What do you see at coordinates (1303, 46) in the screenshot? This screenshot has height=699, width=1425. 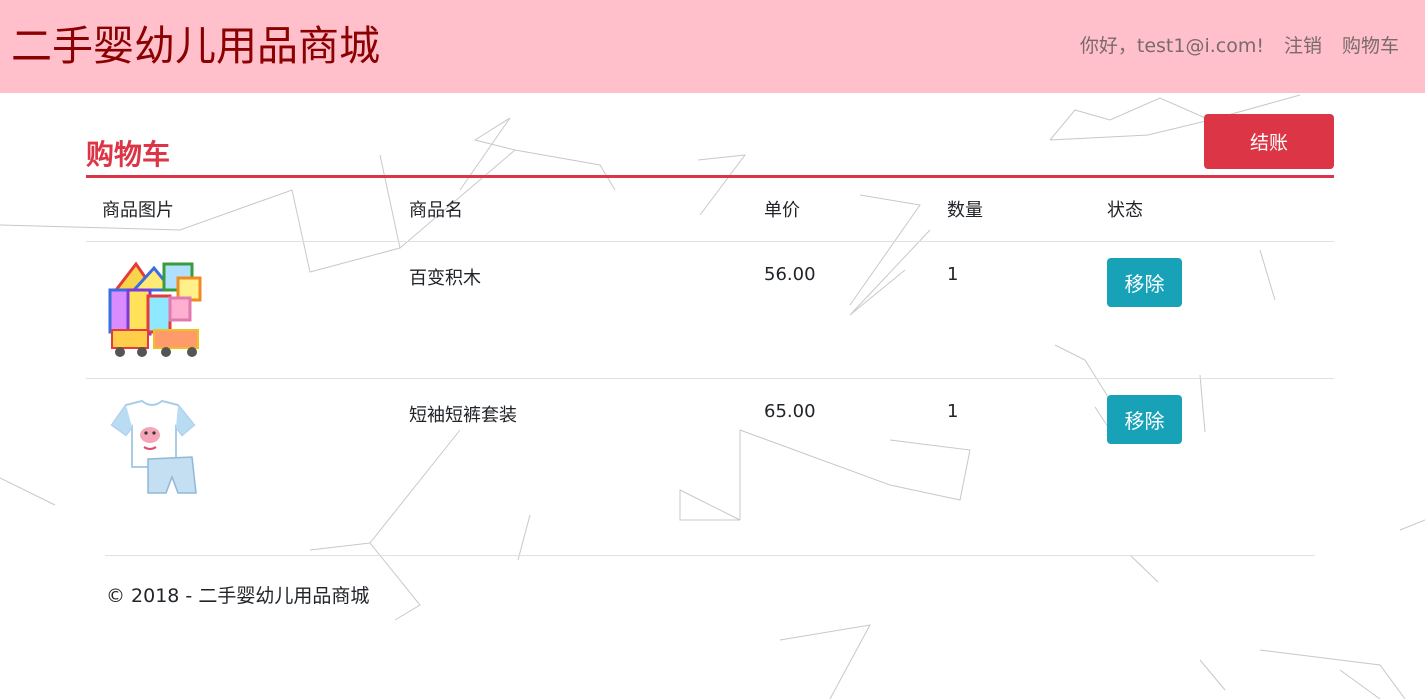 I see `logout-link: 注销` at bounding box center [1303, 46].